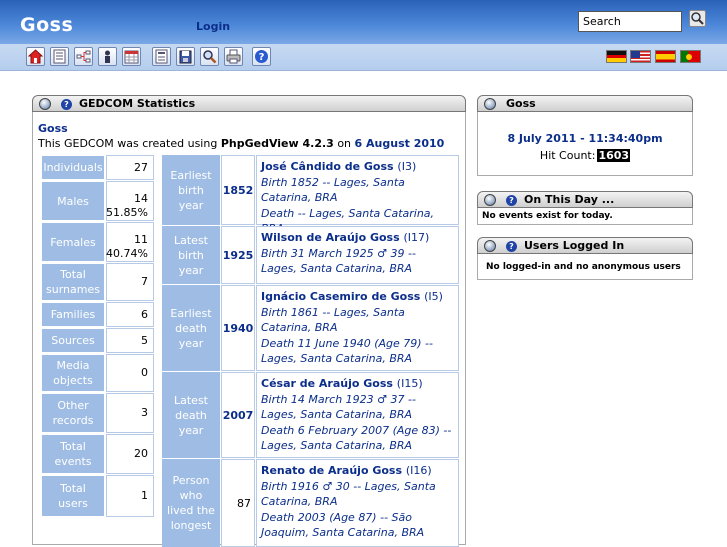  I want to click on spanish-flag, so click(665, 56).